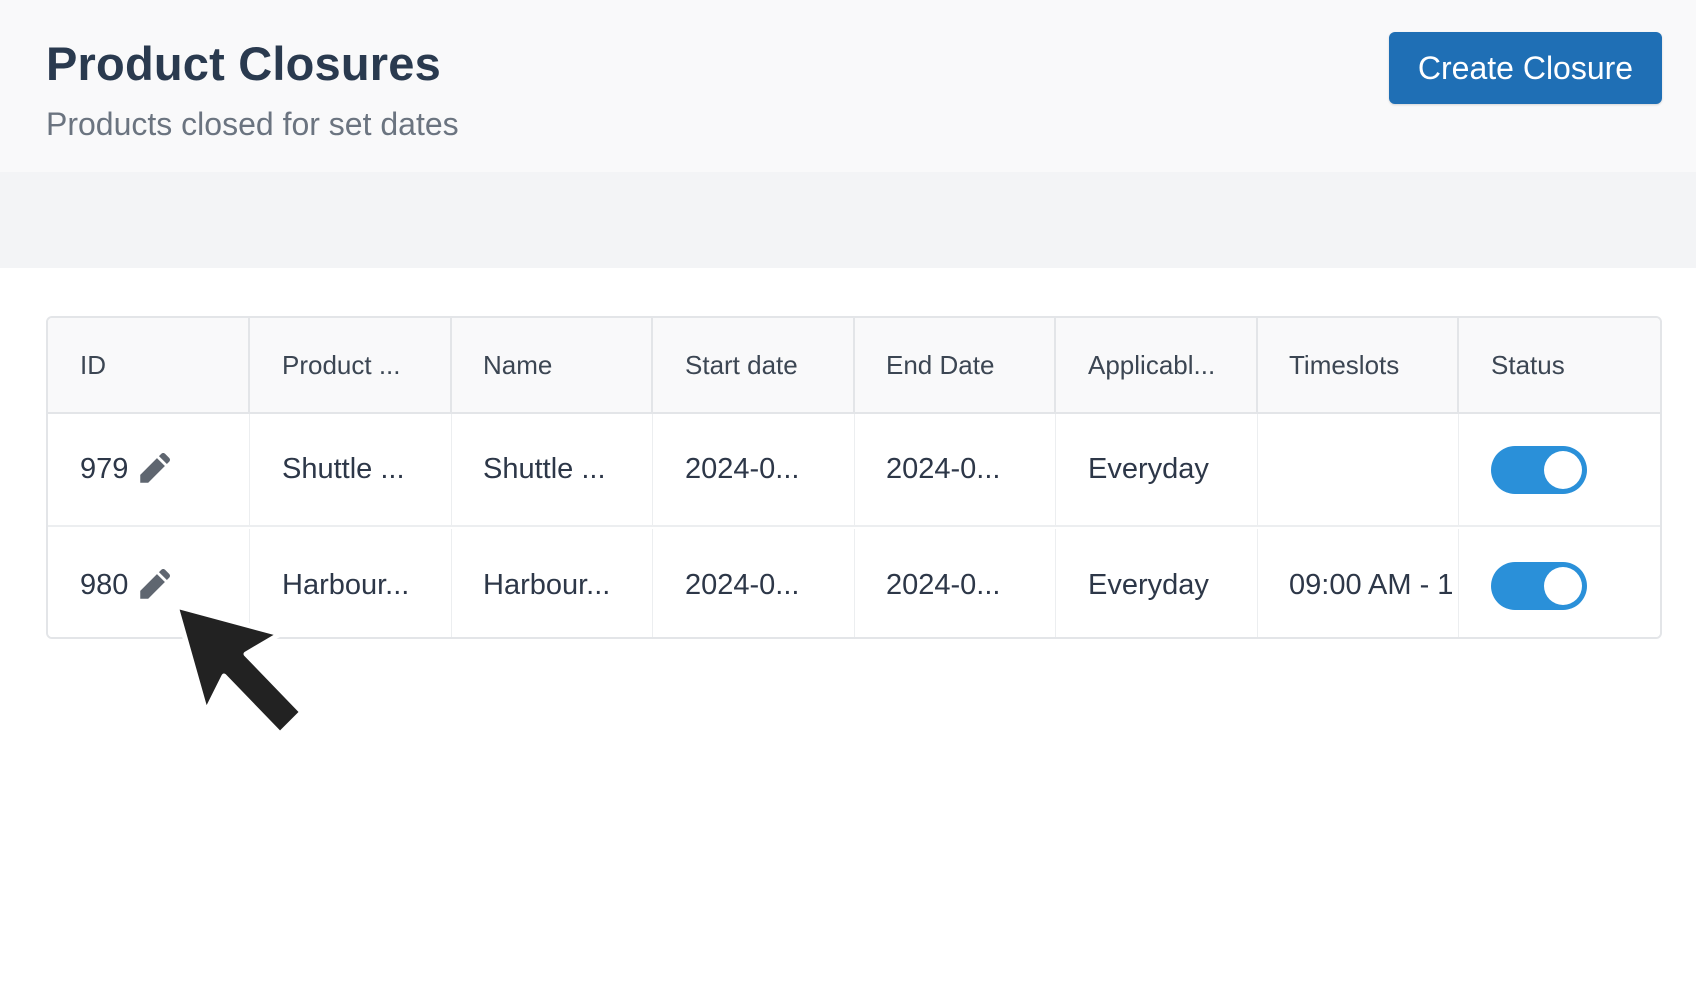 Image resolution: width=1696 pixels, height=988 pixels. I want to click on column-header-status: Status, so click(1559, 365).